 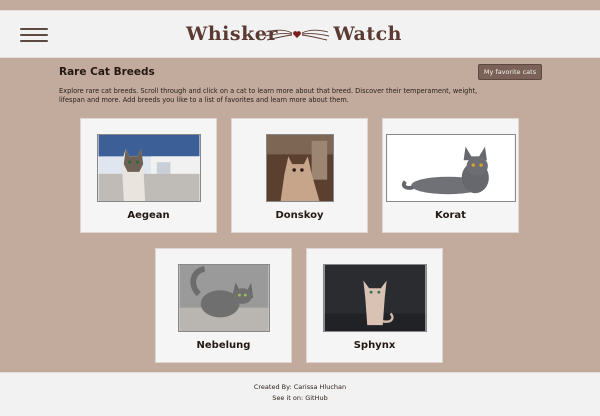 What do you see at coordinates (223, 345) in the screenshot?
I see `breed-name-nebelung: Nebelung` at bounding box center [223, 345].